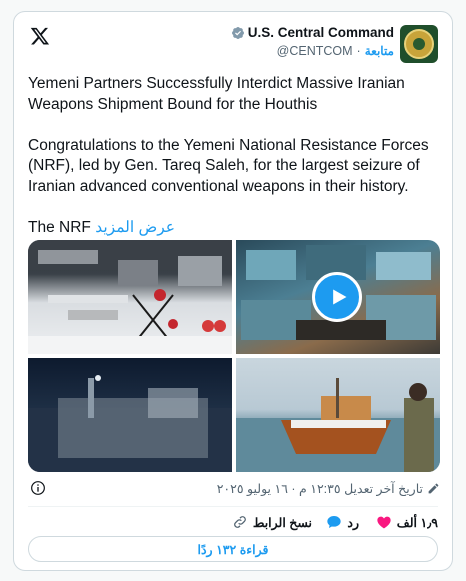 The height and width of the screenshot is (581, 466). What do you see at coordinates (130, 423) in the screenshot?
I see `night-boat-illustration` at bounding box center [130, 423].